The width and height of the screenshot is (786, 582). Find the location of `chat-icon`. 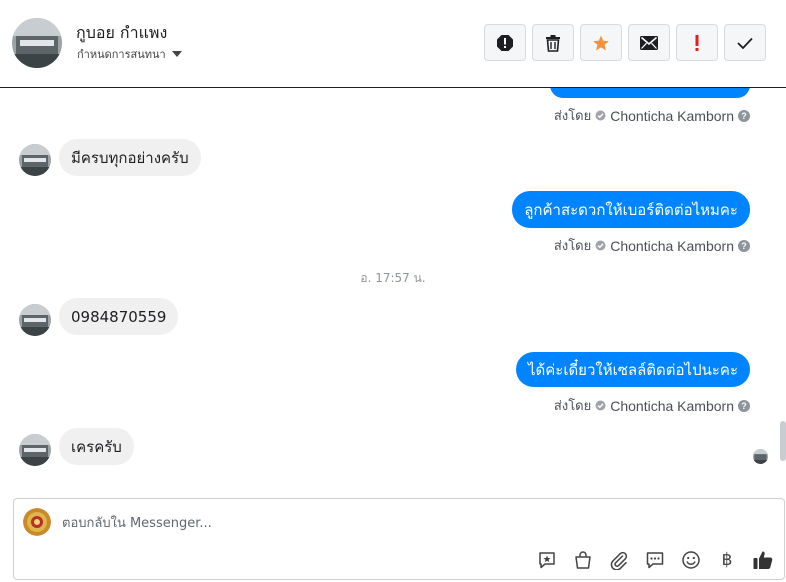

chat-icon is located at coordinates (655, 560).